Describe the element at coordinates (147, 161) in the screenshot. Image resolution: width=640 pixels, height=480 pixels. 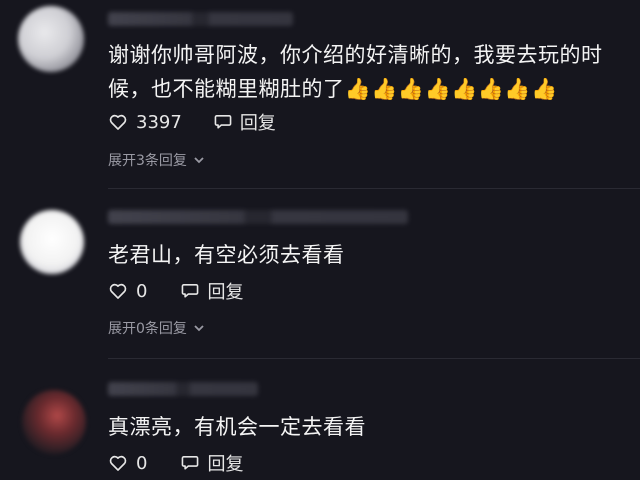
I see `expand-replies-label: 展开3条回复` at that location.